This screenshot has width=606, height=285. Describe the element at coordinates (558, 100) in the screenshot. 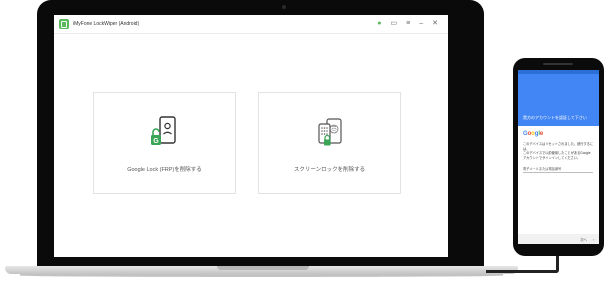

I see `verify-account-header: 貴方のアカウントを認証して下さい` at that location.